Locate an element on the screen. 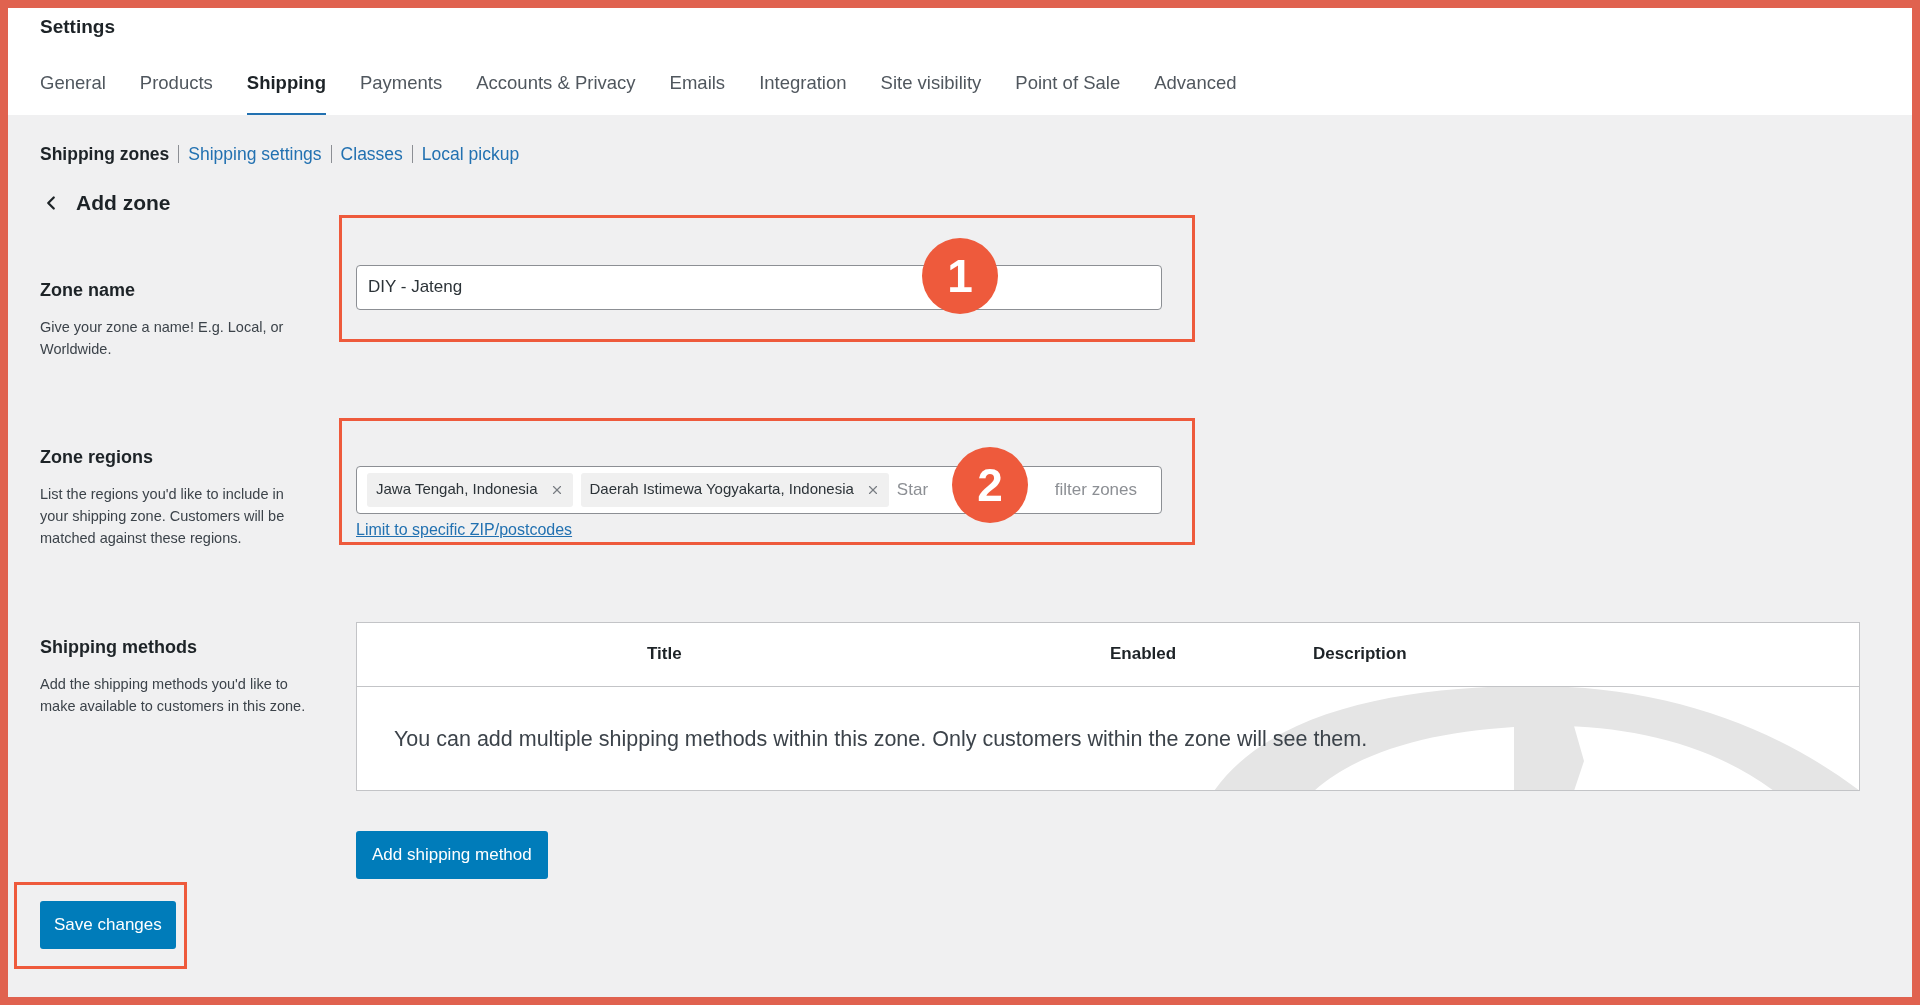 The width and height of the screenshot is (1920, 1005). field-label: Zone regions is located at coordinates (97, 457).